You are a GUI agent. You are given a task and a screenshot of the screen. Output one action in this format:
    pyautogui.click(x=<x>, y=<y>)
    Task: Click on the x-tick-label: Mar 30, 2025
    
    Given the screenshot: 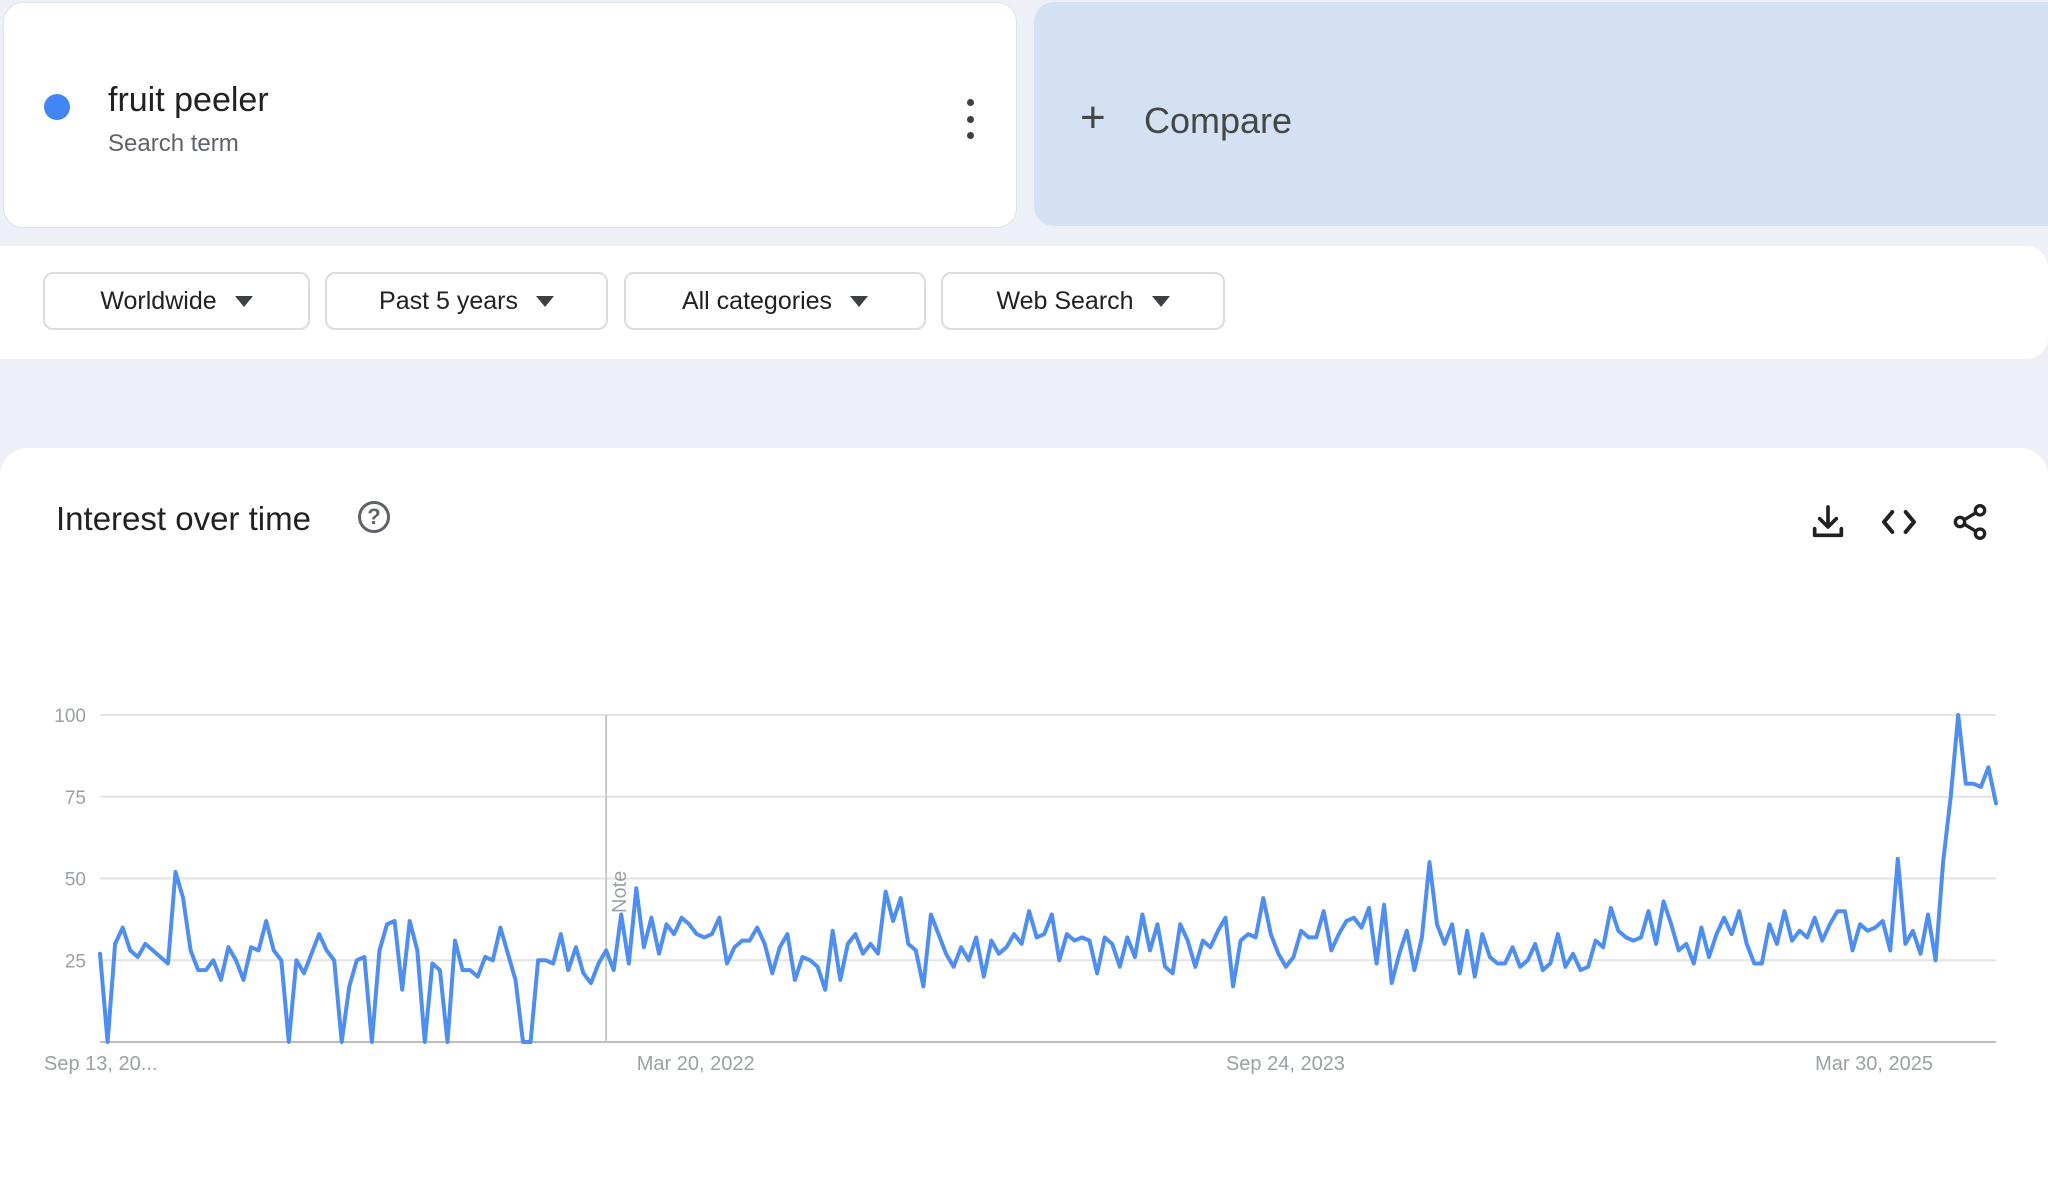 What is the action you would take?
    pyautogui.click(x=1874, y=1064)
    